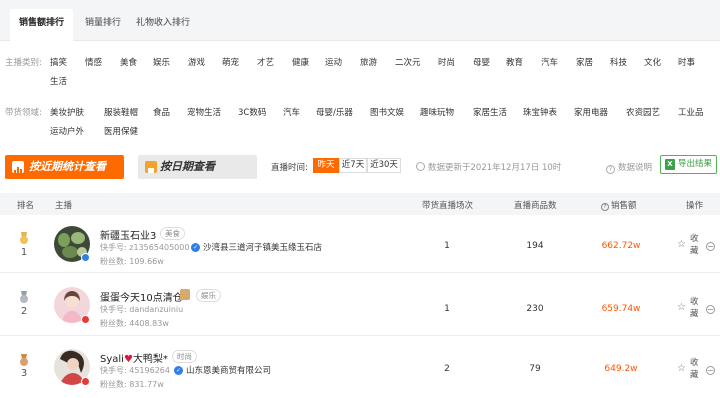 The height and width of the screenshot is (398, 720). What do you see at coordinates (387, 112) in the screenshot?
I see `goods-category-chip: 图书文娱` at bounding box center [387, 112].